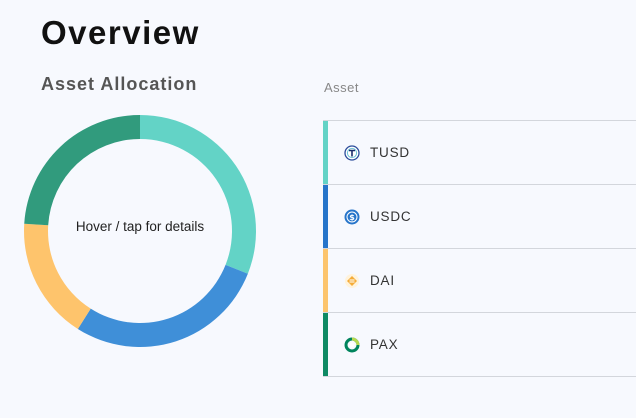 This screenshot has width=636, height=418. I want to click on donut-slice-dai, so click(57, 276).